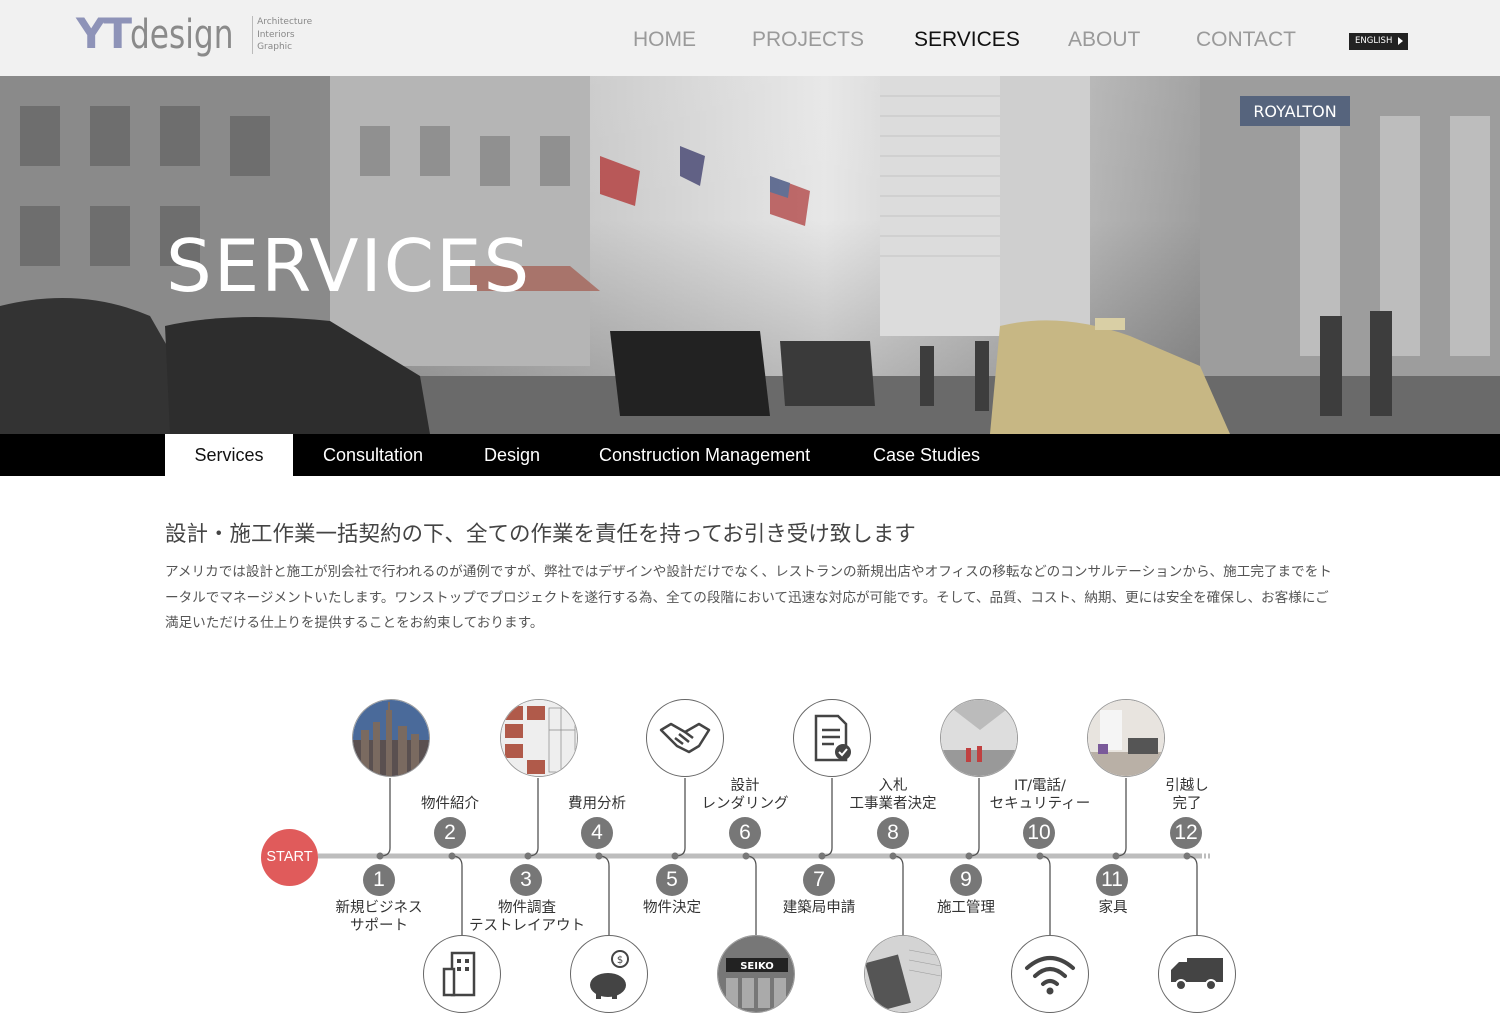 This screenshot has height=1013, width=1500. Describe the element at coordinates (597, 804) in the screenshot. I see `step-label-4: 費用分析` at that location.